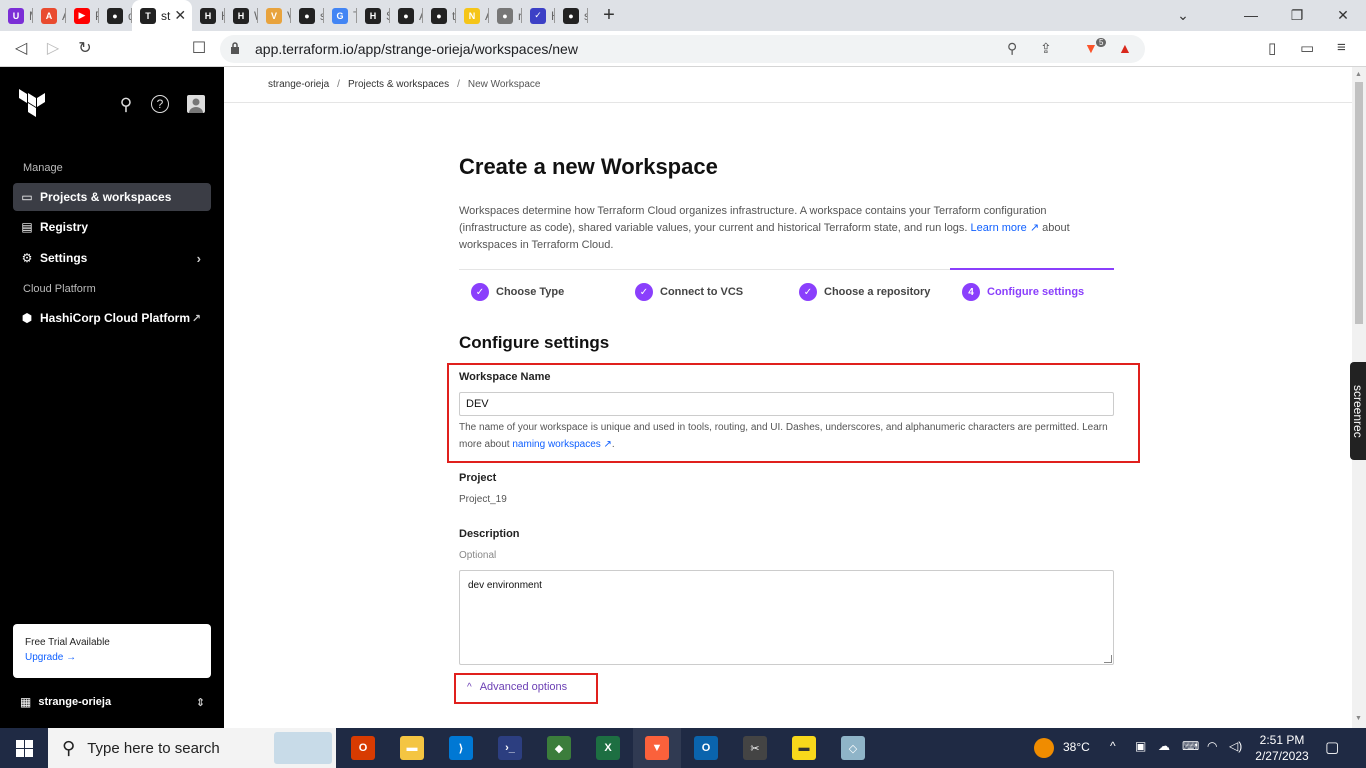  Describe the element at coordinates (1307, 48) in the screenshot. I see `wallet-icon: ▭` at that location.